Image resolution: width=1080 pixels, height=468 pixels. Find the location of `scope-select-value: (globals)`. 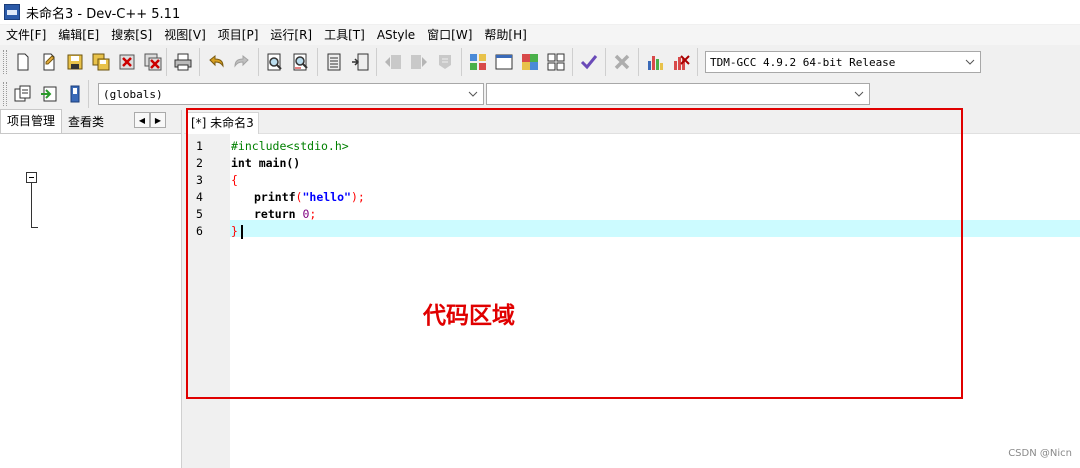

scope-select-value: (globals) is located at coordinates (133, 94).